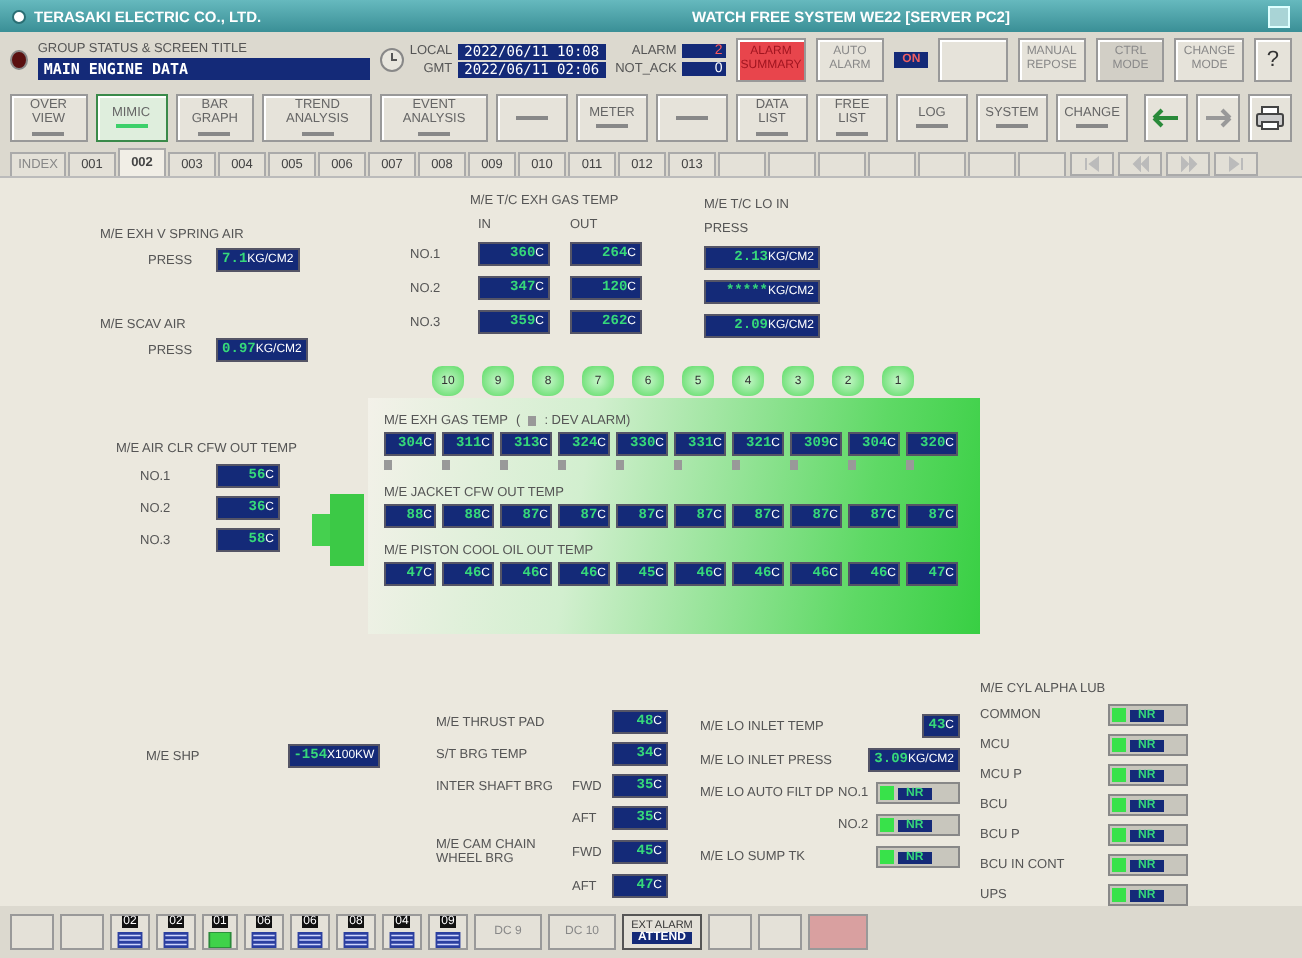 The height and width of the screenshot is (958, 1302). What do you see at coordinates (220, 940) in the screenshot?
I see `lamp-icon` at bounding box center [220, 940].